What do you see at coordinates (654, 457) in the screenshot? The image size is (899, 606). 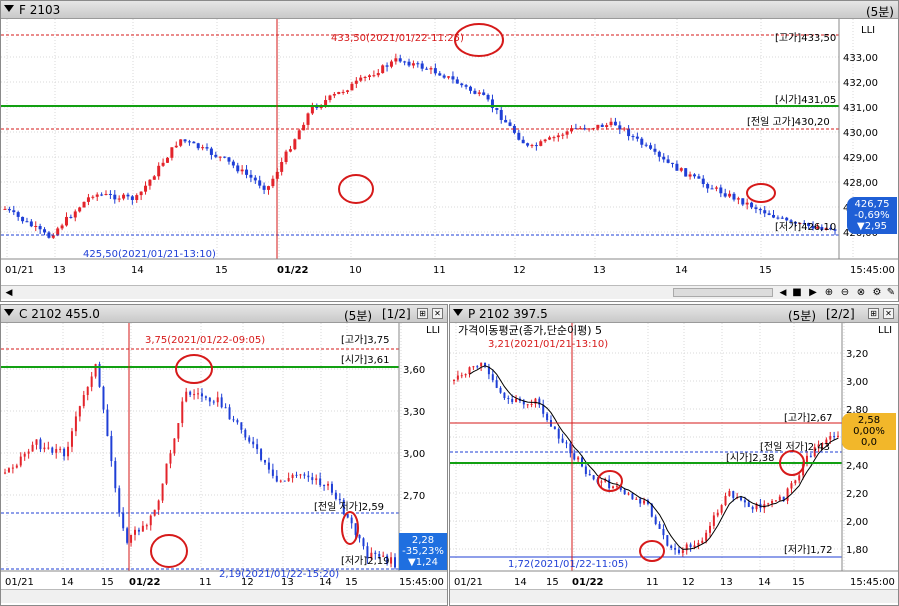 I see `moving-average-line` at bounding box center [654, 457].